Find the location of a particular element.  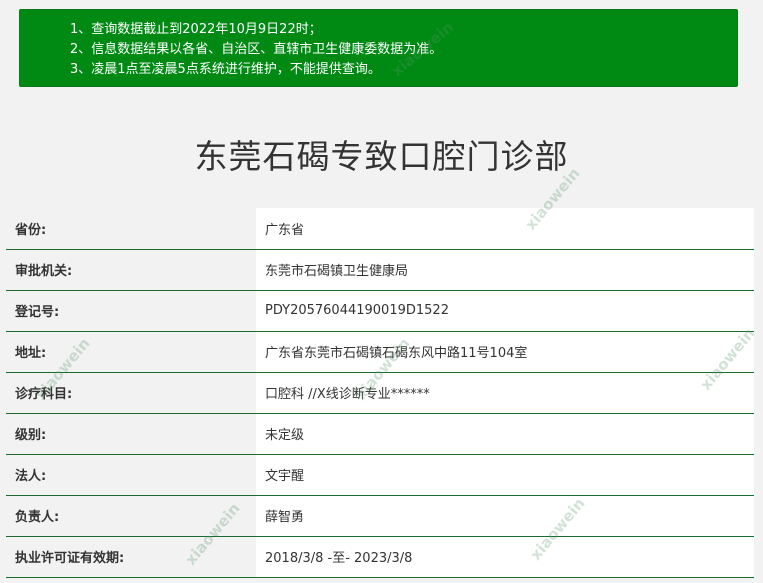

page-title: 东莞石碣专致口腔门诊部 is located at coordinates (381, 156).